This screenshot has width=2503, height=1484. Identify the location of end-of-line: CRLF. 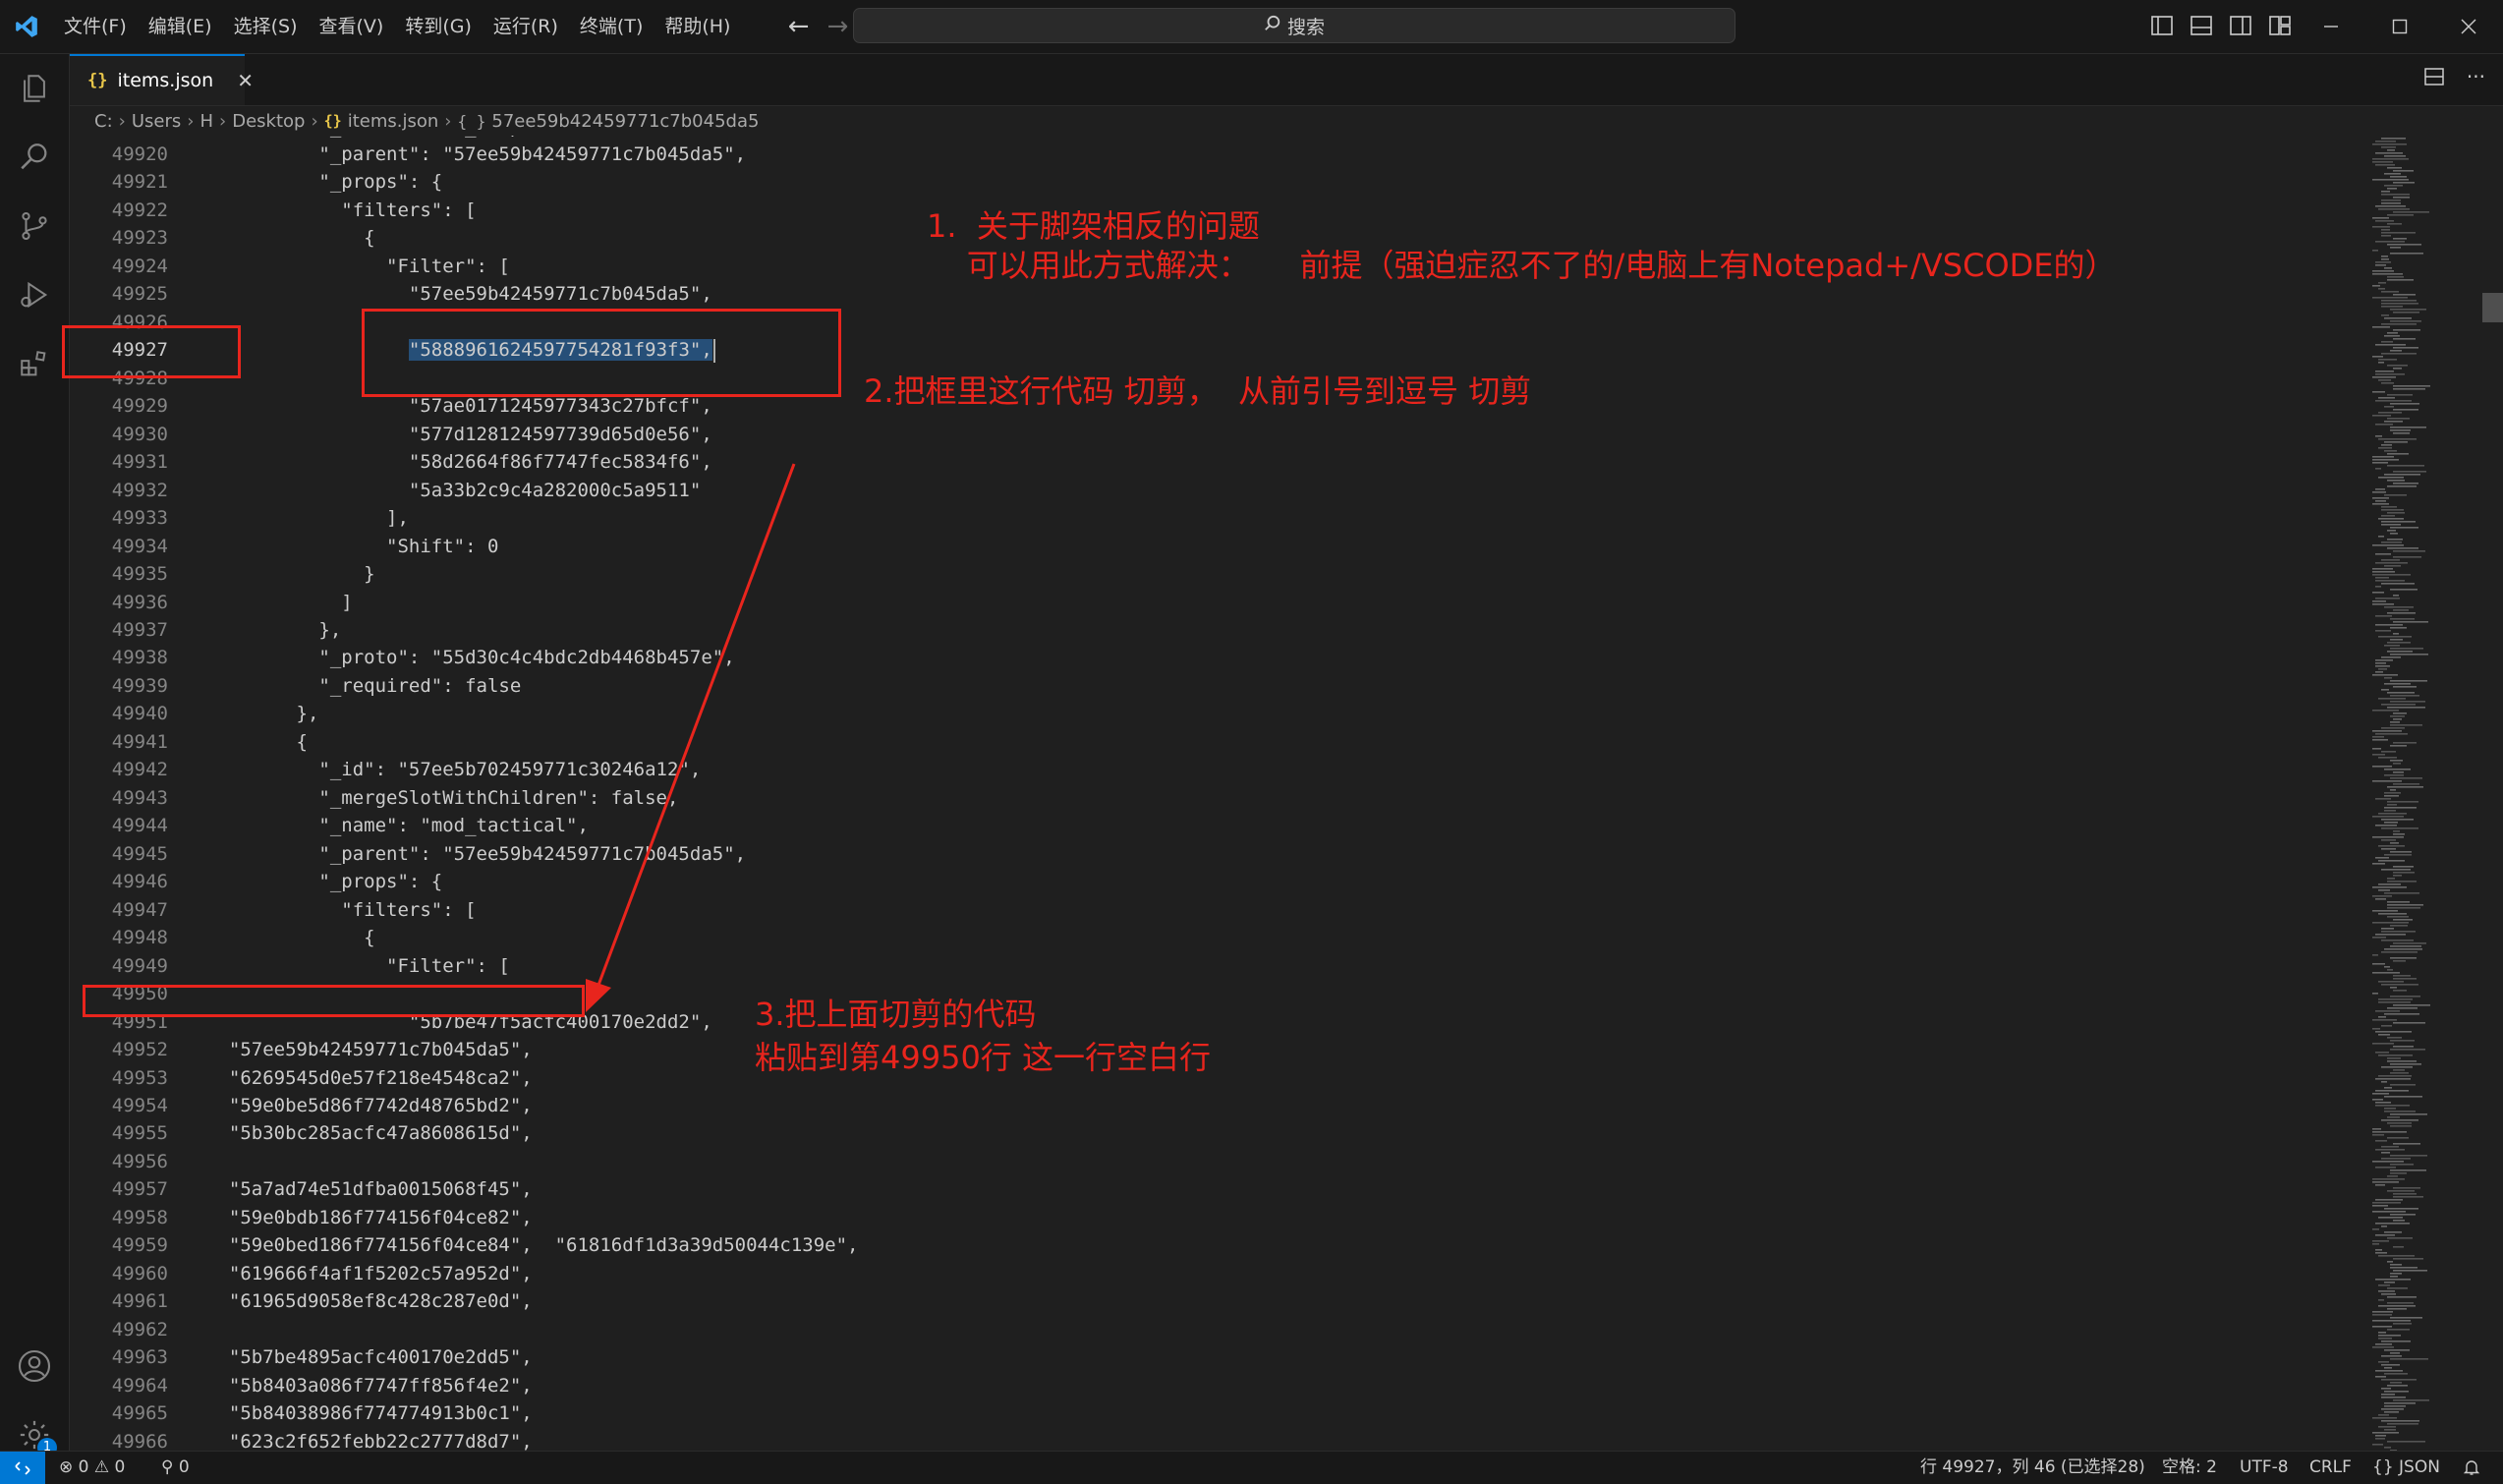
(2330, 1468).